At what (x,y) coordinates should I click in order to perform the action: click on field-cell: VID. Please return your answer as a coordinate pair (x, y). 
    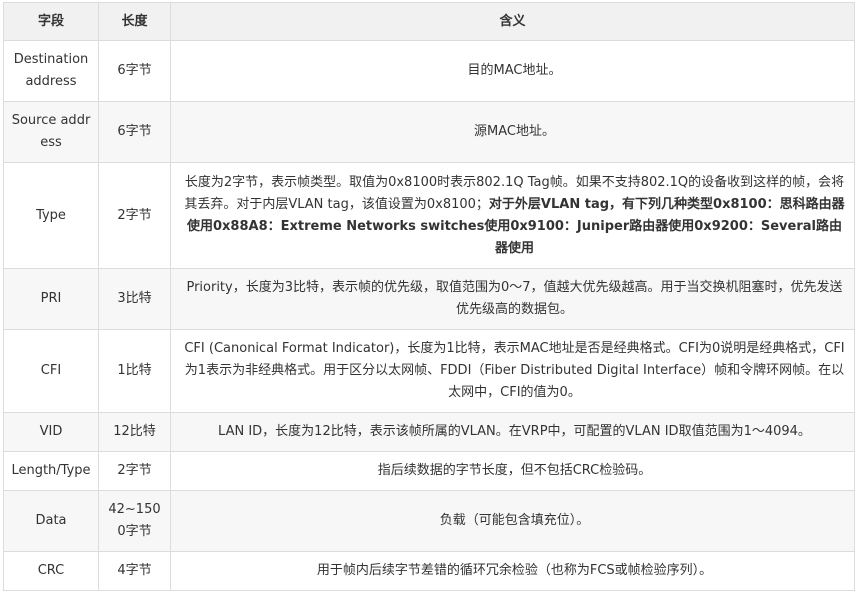
    Looking at the image, I should click on (51, 432).